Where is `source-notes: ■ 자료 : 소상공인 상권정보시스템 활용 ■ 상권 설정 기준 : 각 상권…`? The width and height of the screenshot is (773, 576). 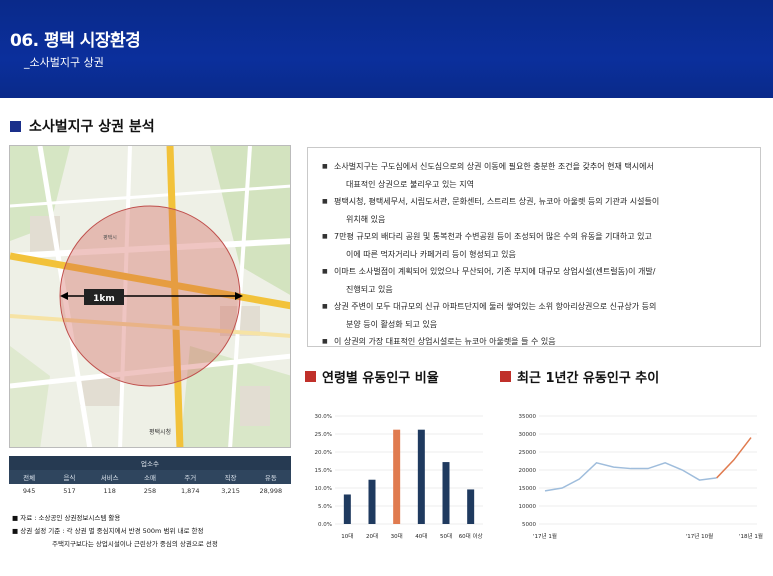
source-notes: ■ 자료 : 소상공인 상권정보시스템 활용 ■ 상권 설정 기준 : 각 상권… is located at coordinates (115, 531).